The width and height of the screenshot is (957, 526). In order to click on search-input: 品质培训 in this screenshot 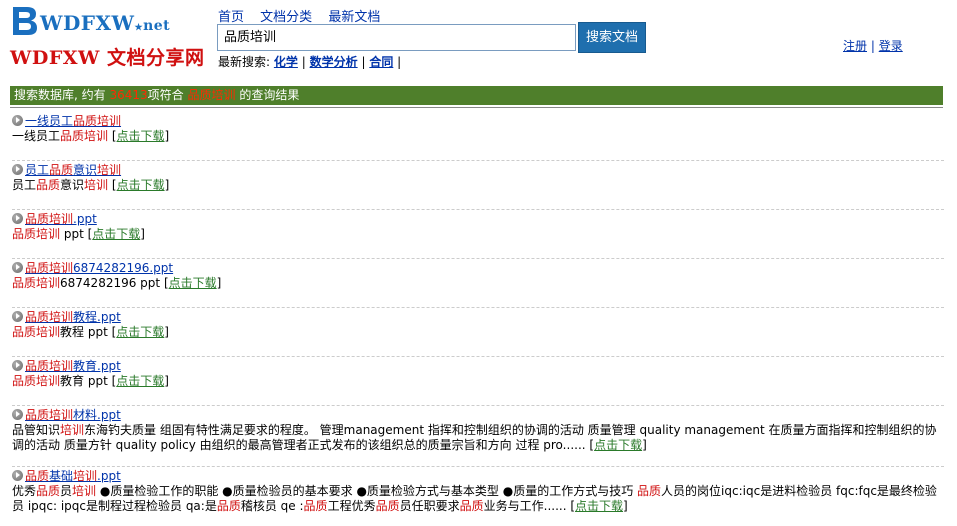, I will do `click(396, 37)`.